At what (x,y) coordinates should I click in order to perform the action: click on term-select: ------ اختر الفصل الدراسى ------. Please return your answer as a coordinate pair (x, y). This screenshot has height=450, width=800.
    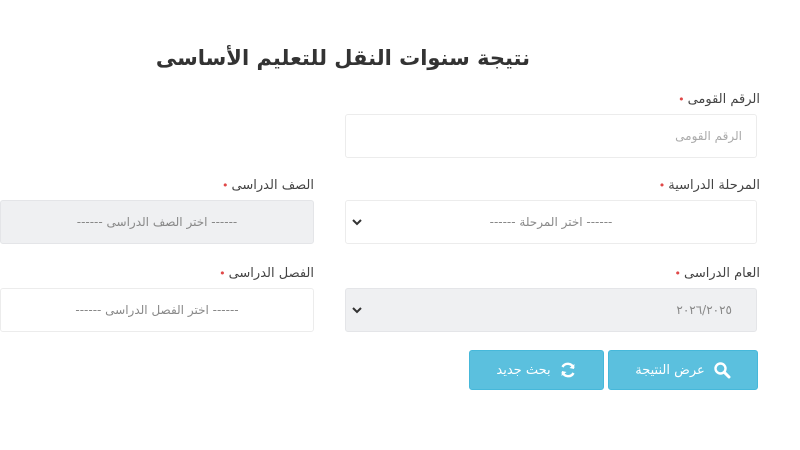
    Looking at the image, I should click on (157, 310).